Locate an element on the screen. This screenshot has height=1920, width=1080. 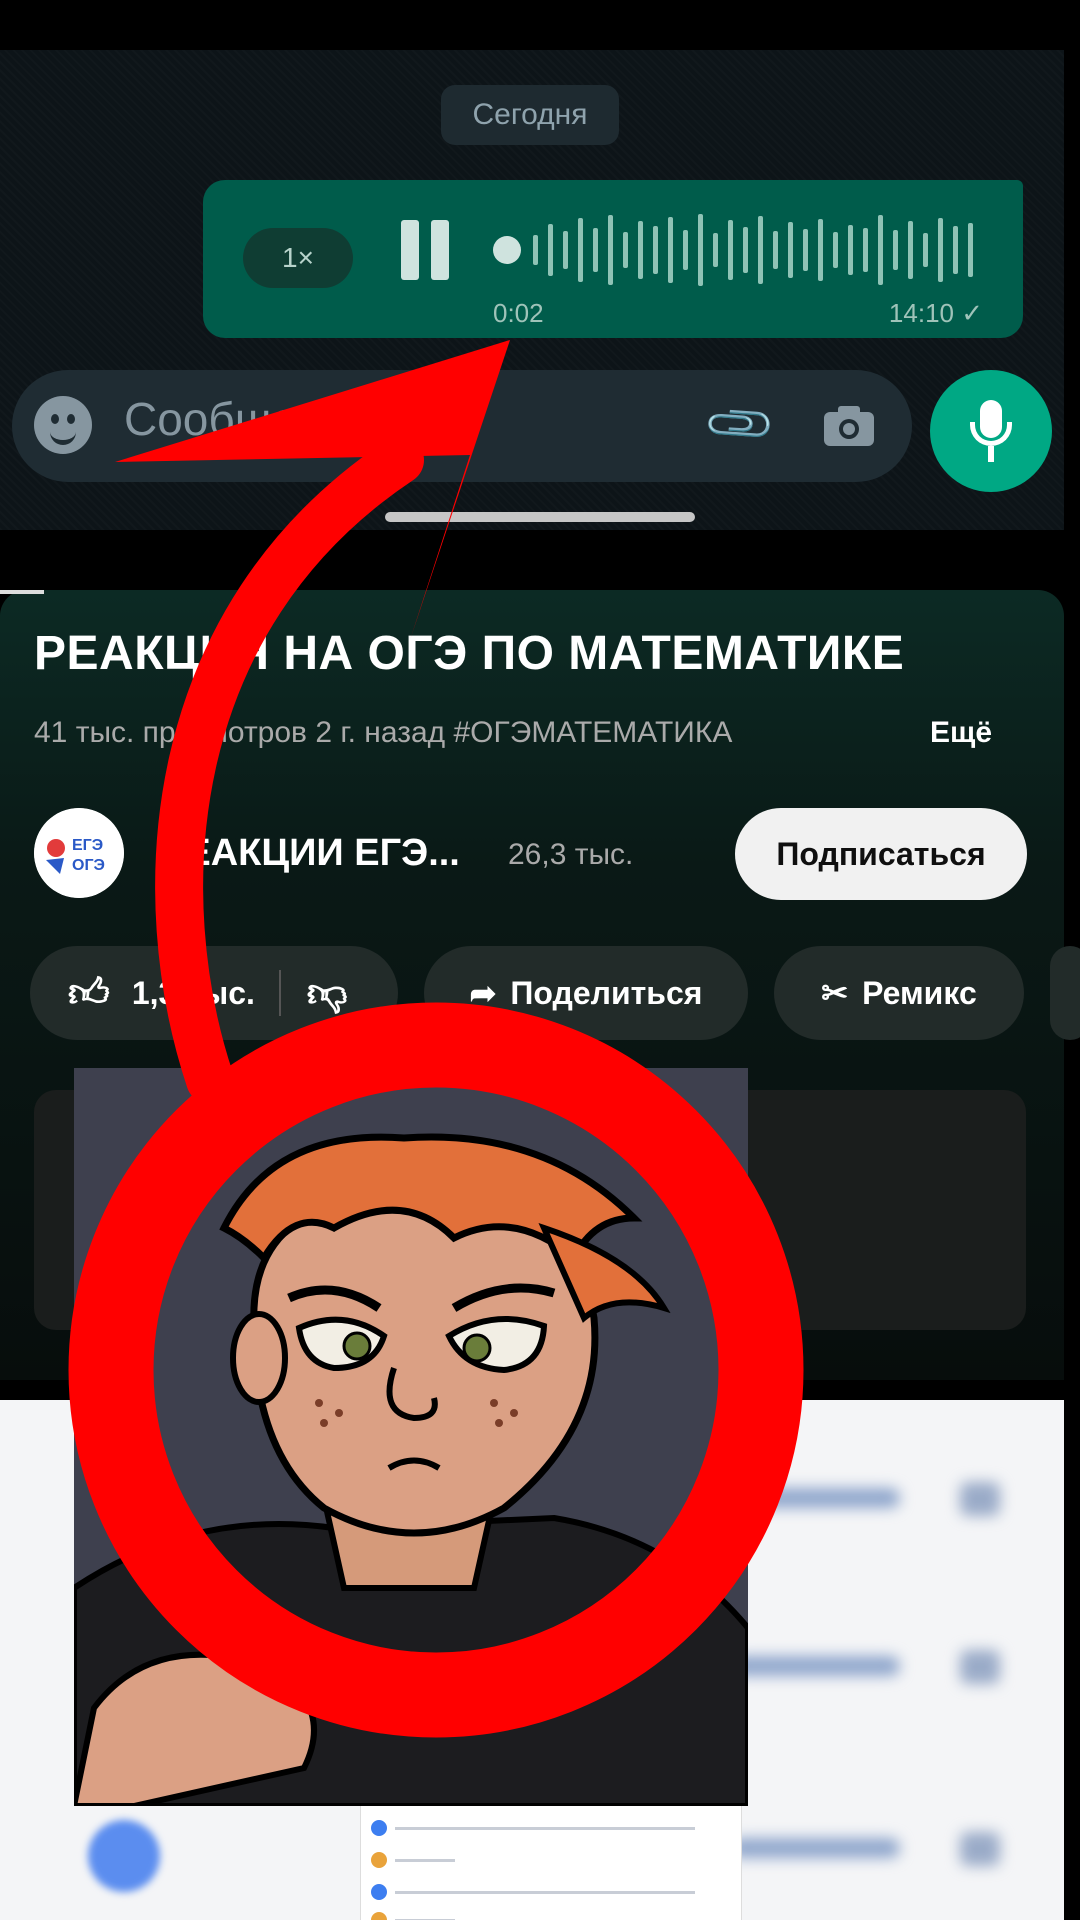
remix-icon: ✂ is located at coordinates (835, 993).